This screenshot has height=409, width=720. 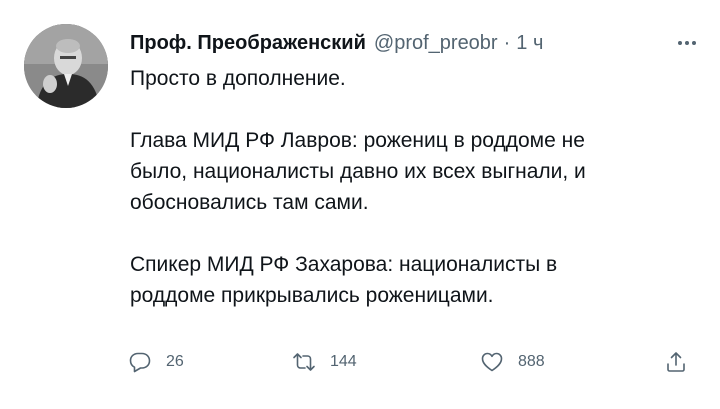 I want to click on share-button, so click(x=676, y=362).